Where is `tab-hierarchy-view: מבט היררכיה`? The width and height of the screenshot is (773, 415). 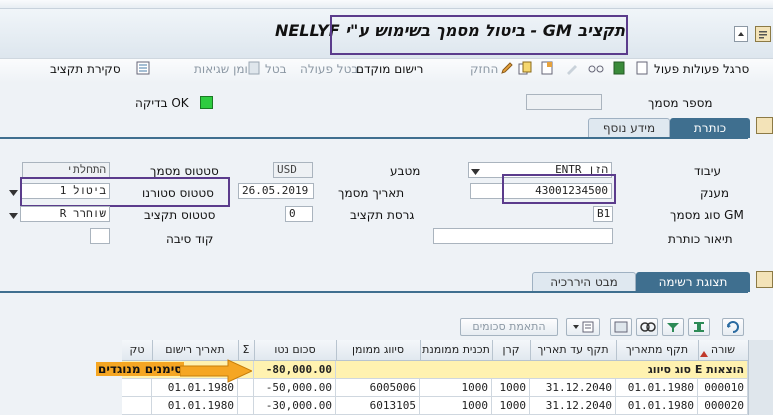 tab-hierarchy-view: מבט היררכיה is located at coordinates (584, 282).